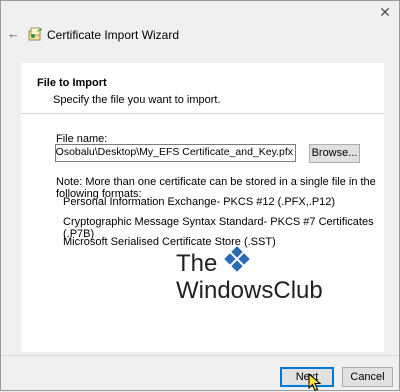 This screenshot has width=400, height=392. Describe the element at coordinates (35, 34) in the screenshot. I see `certificate-wizard-icon` at that location.